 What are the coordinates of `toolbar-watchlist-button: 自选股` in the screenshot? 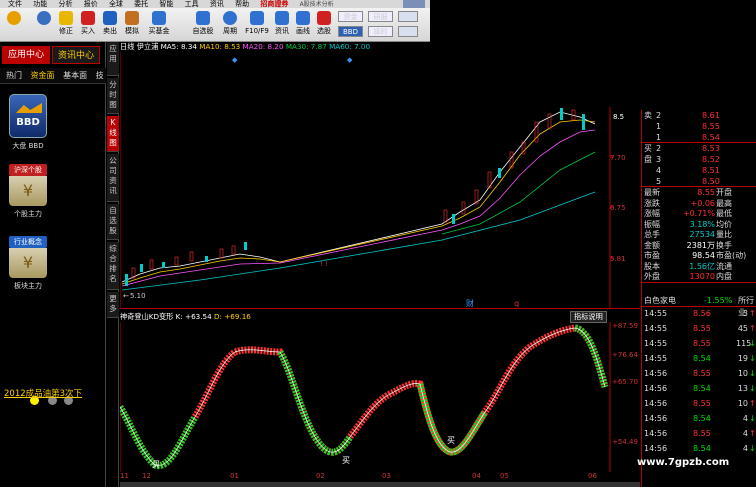 It's located at (203, 25).